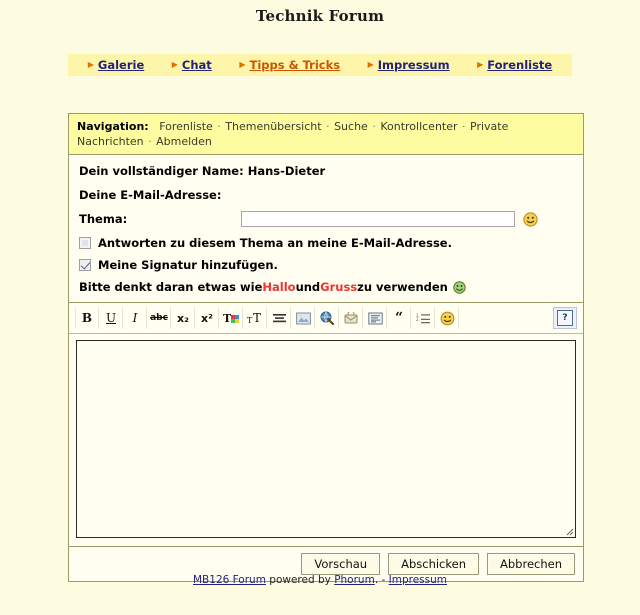 The width and height of the screenshot is (640, 615). I want to click on nav-link-abmelden: Abmelden, so click(184, 141).